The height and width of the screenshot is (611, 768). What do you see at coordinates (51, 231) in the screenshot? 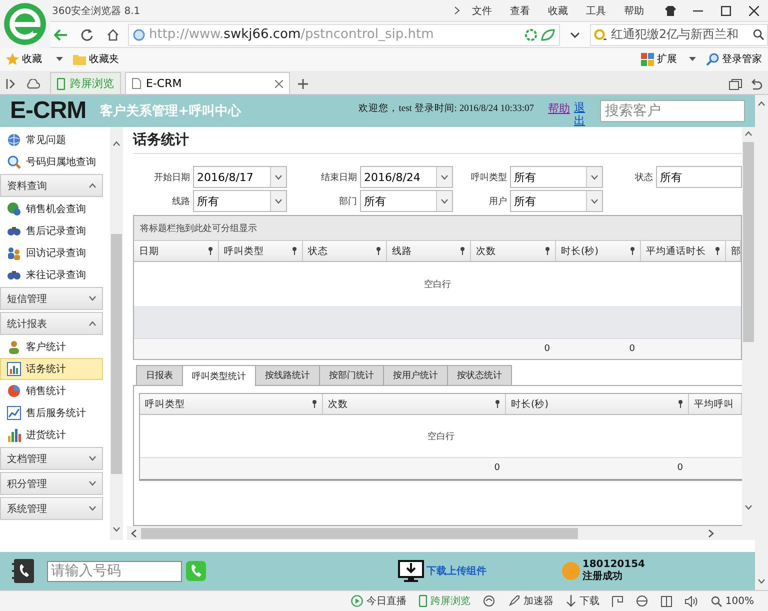
I see `sidebar-item: 售后记录查询` at bounding box center [51, 231].